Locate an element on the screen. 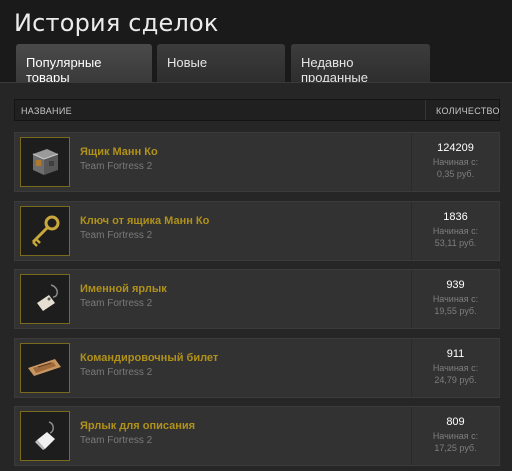  name-tag-icon is located at coordinates (47, 297).